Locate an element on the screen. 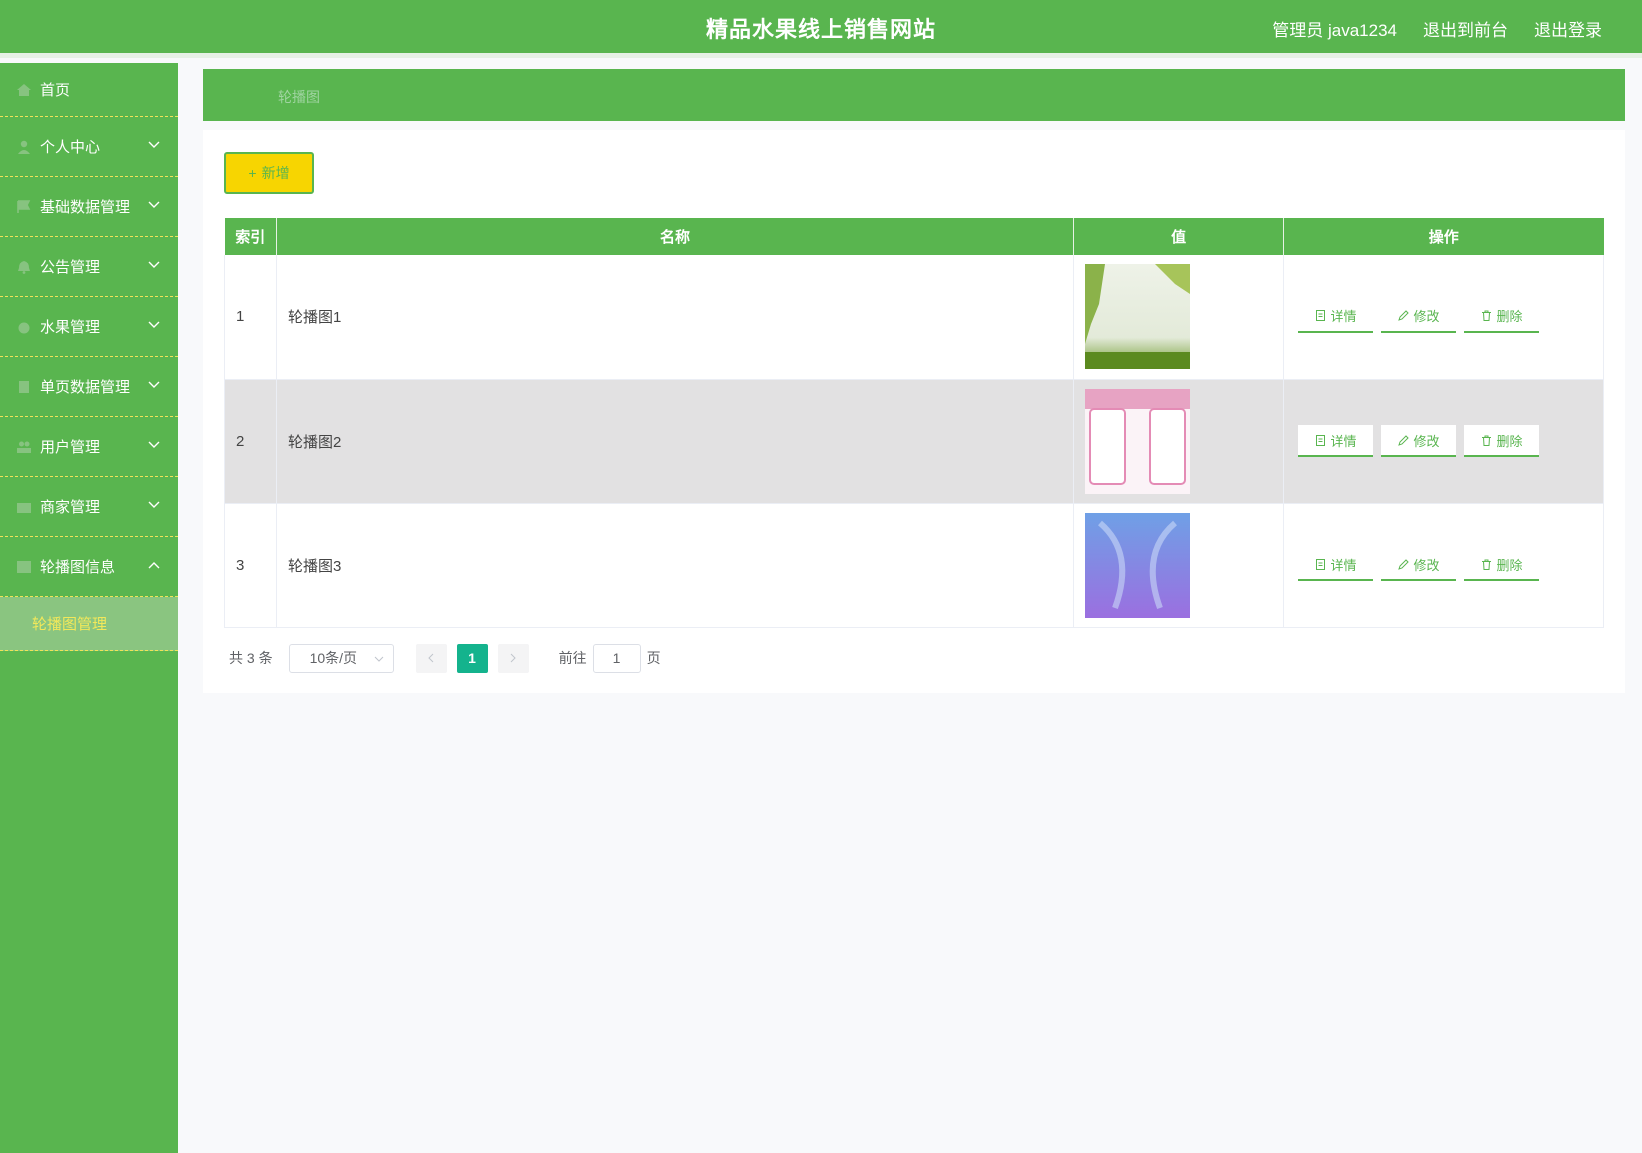 The image size is (1642, 1153). page-size-select: 10条/页 is located at coordinates (341, 658).